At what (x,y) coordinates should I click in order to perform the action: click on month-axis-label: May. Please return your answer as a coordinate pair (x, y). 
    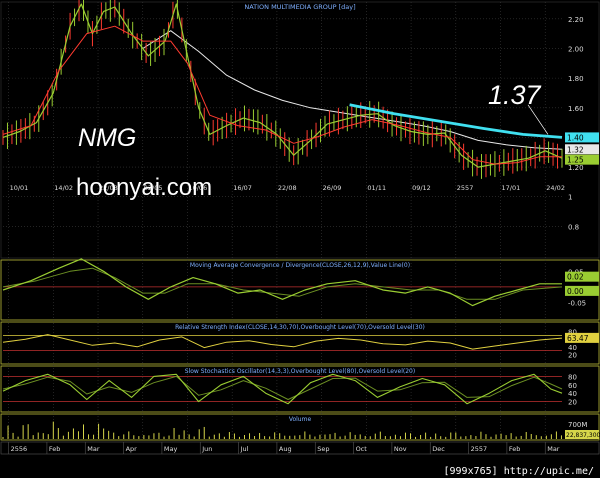
    Looking at the image, I should click on (171, 449).